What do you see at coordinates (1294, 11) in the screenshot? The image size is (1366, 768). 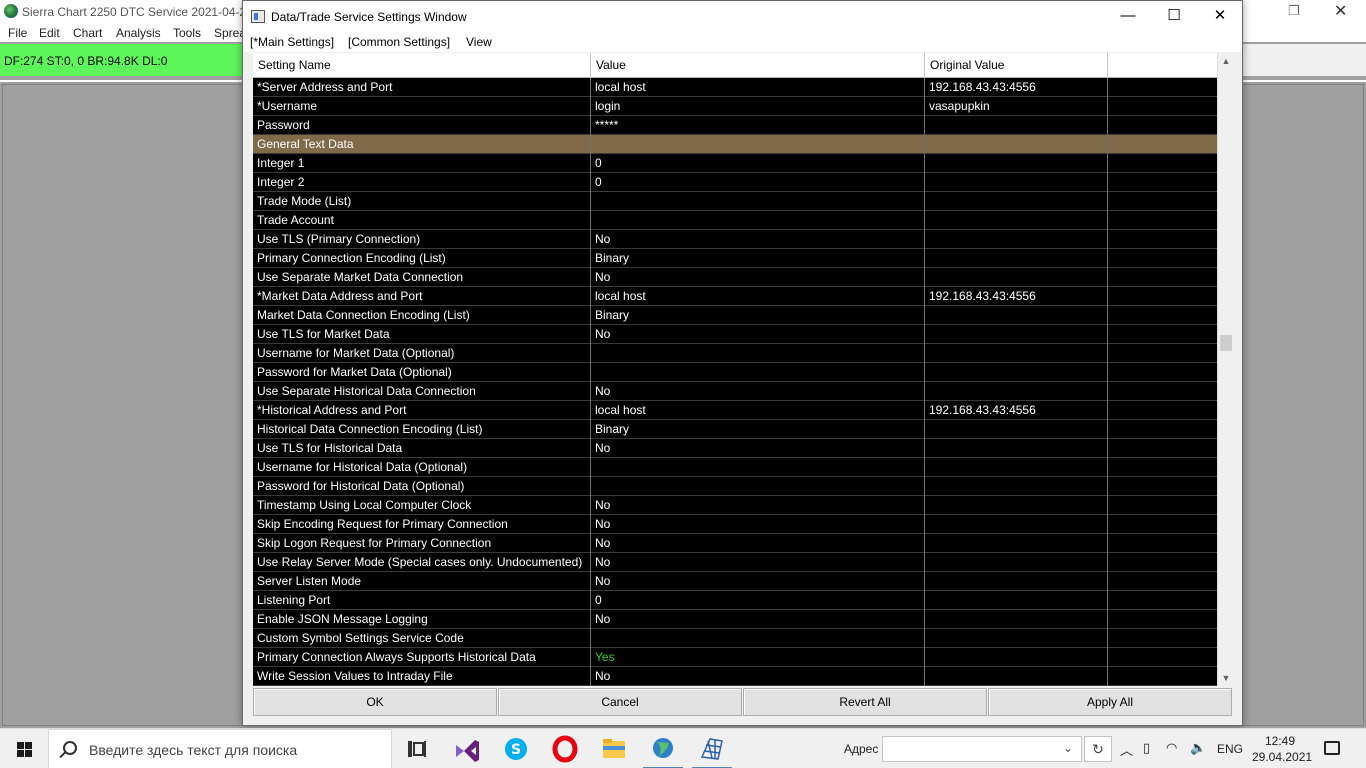 I see `restore-icon: ❐` at bounding box center [1294, 11].